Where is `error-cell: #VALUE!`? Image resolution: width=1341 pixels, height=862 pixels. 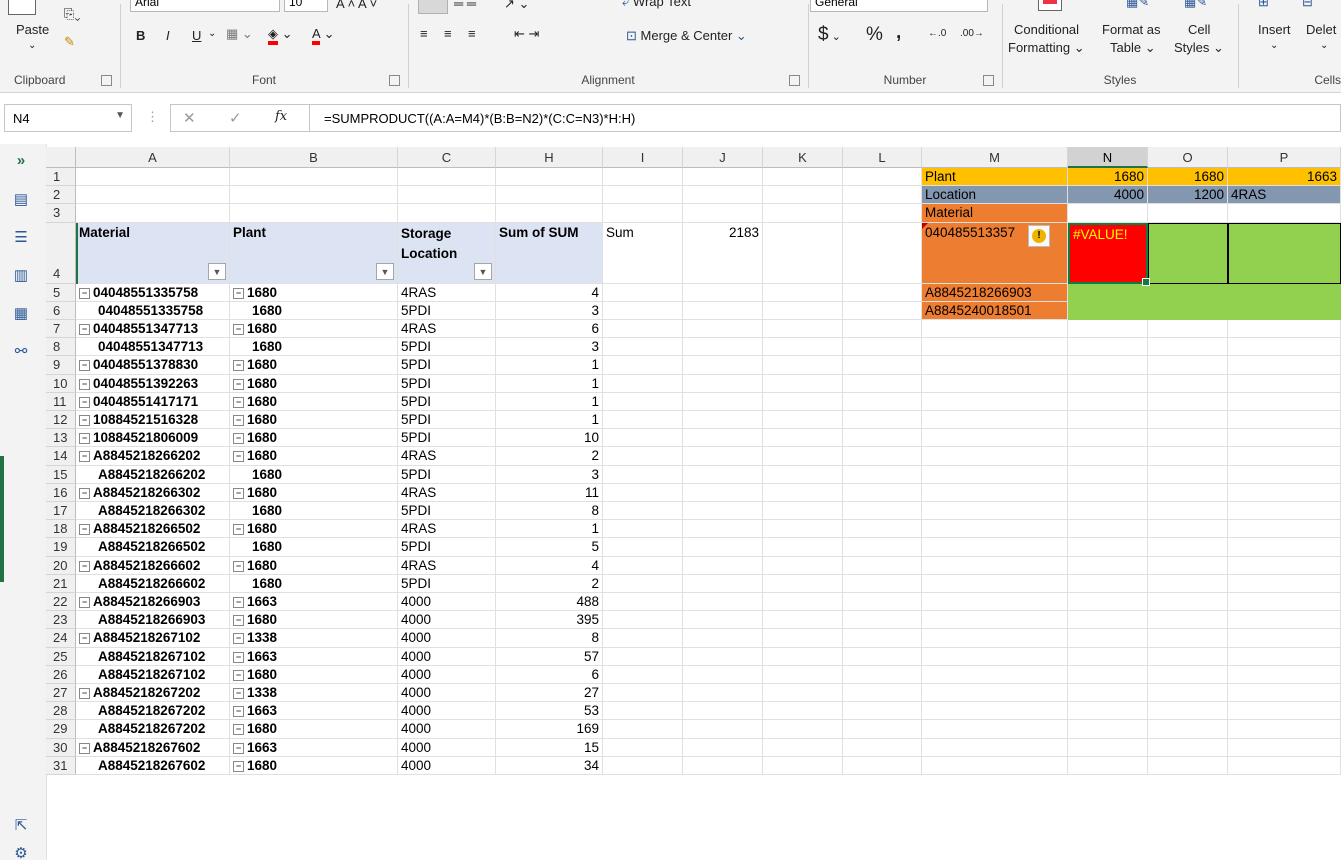
error-cell: #VALUE! is located at coordinates (1109, 254).